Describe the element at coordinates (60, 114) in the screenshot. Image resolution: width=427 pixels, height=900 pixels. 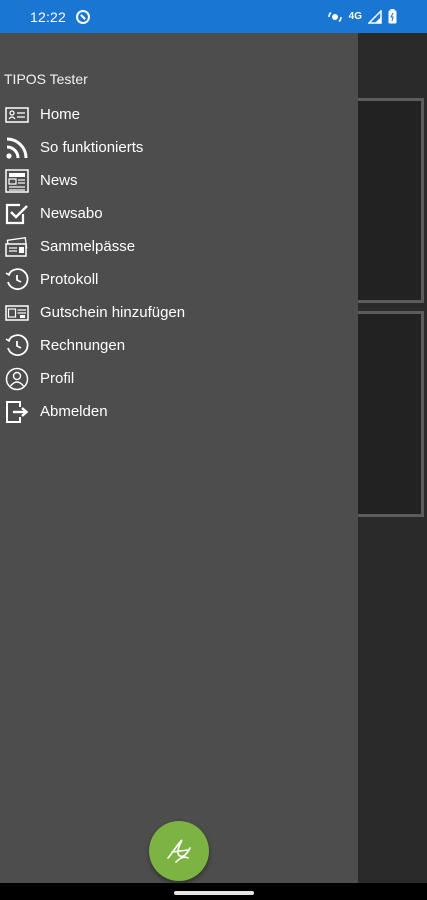
I see `menu-item-label: Home` at that location.